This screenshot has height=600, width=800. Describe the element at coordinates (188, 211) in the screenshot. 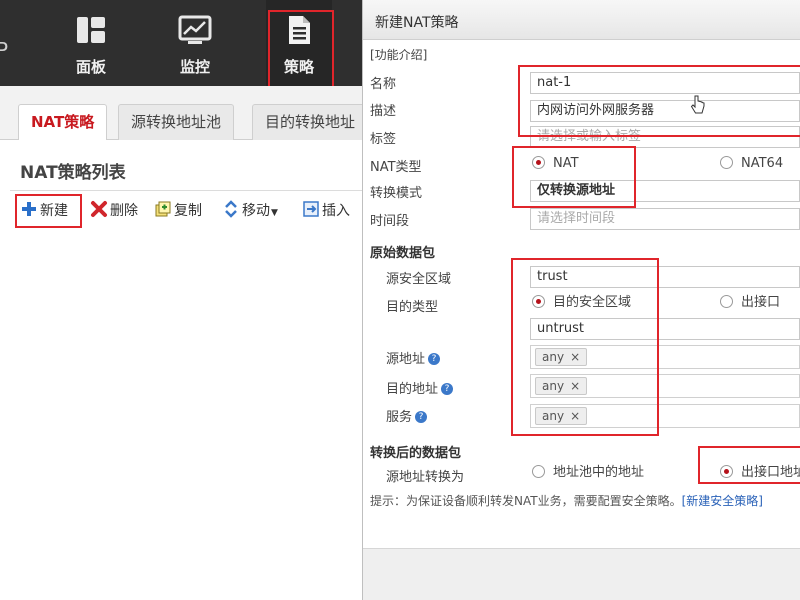

I see `copy-button-label: 复制` at that location.